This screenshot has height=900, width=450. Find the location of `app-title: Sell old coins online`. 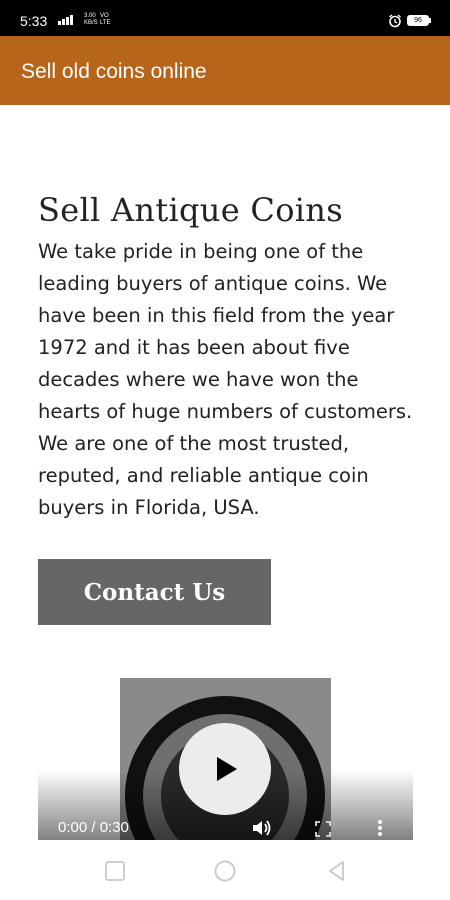

app-title: Sell old coins online is located at coordinates (114, 71).